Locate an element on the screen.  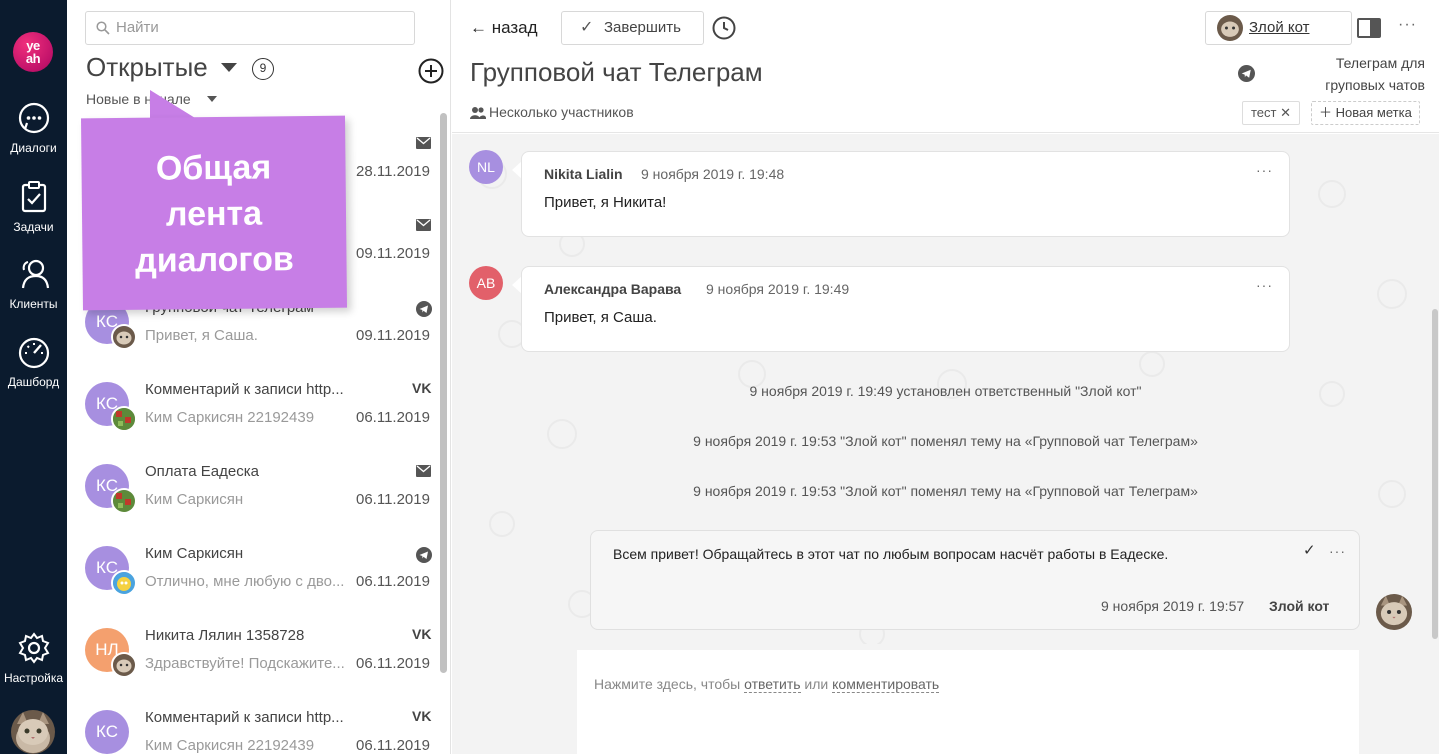
assignee-name: Злой кот is located at coordinates (1279, 27).